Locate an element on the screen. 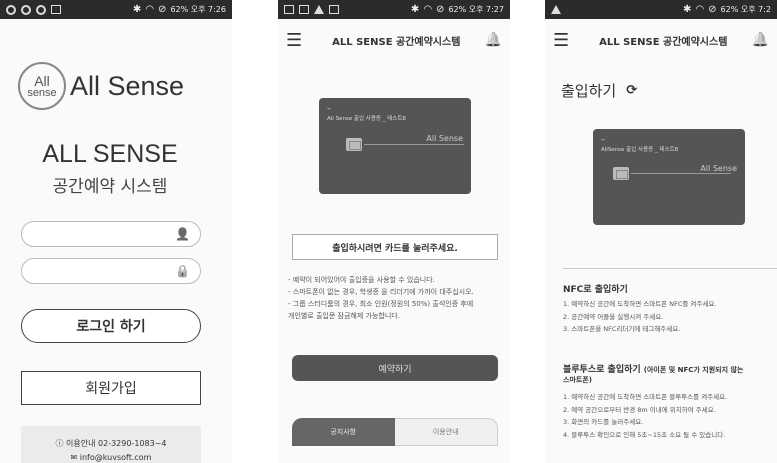 The image size is (777, 463). login-button: 로그인 하기 is located at coordinates (111, 326).